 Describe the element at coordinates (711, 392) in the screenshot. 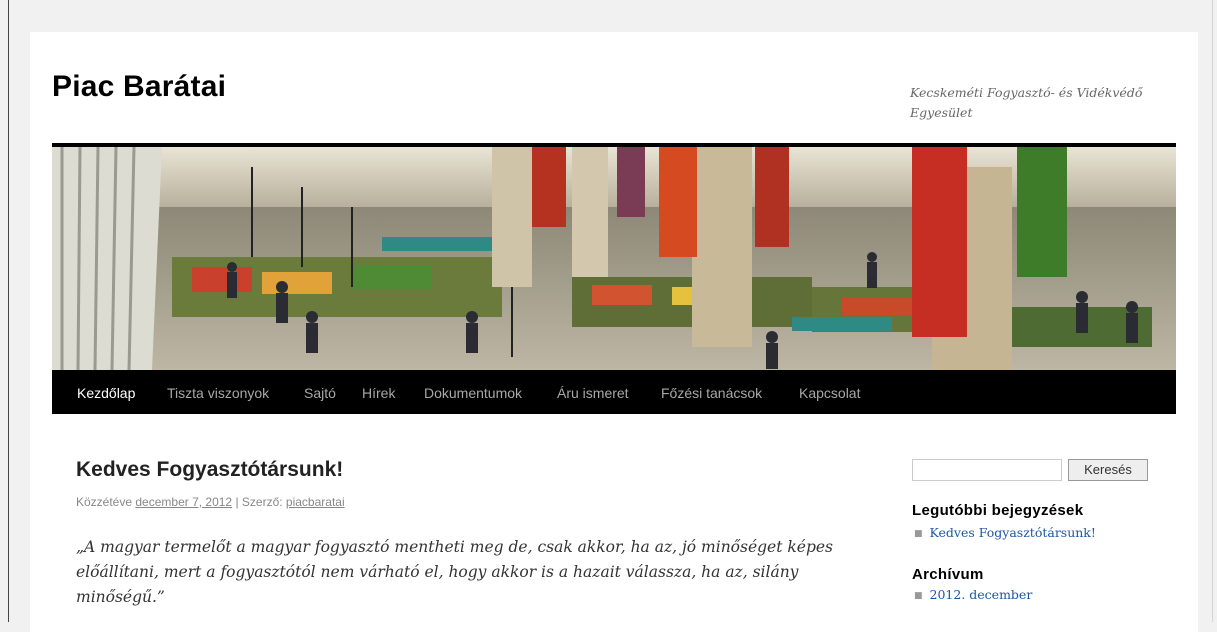

I see `nav-item-fozesi-tanacsok: Főzési tanácsok` at that location.